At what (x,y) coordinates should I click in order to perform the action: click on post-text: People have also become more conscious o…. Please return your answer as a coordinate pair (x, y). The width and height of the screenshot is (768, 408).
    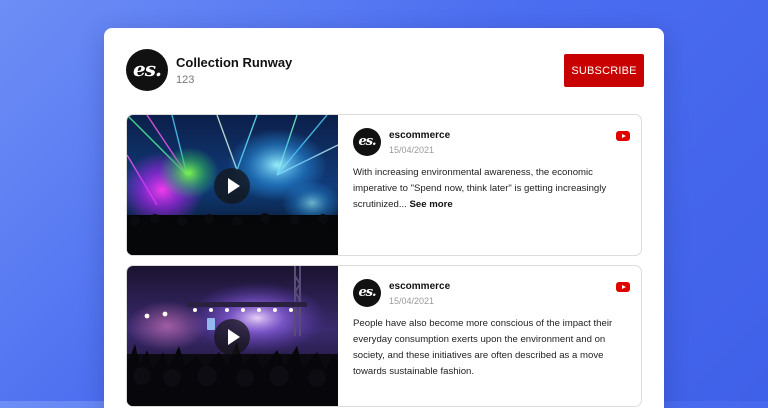
    Looking at the image, I should click on (483, 347).